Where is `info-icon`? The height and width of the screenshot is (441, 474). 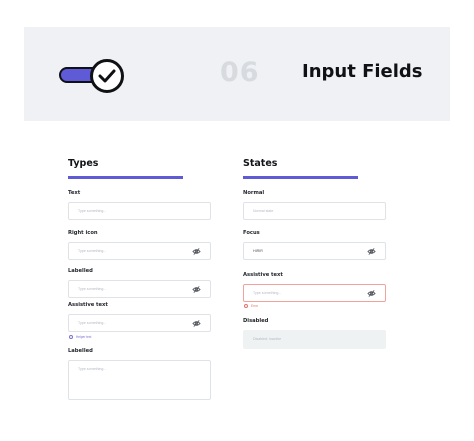
info-icon is located at coordinates (71, 337).